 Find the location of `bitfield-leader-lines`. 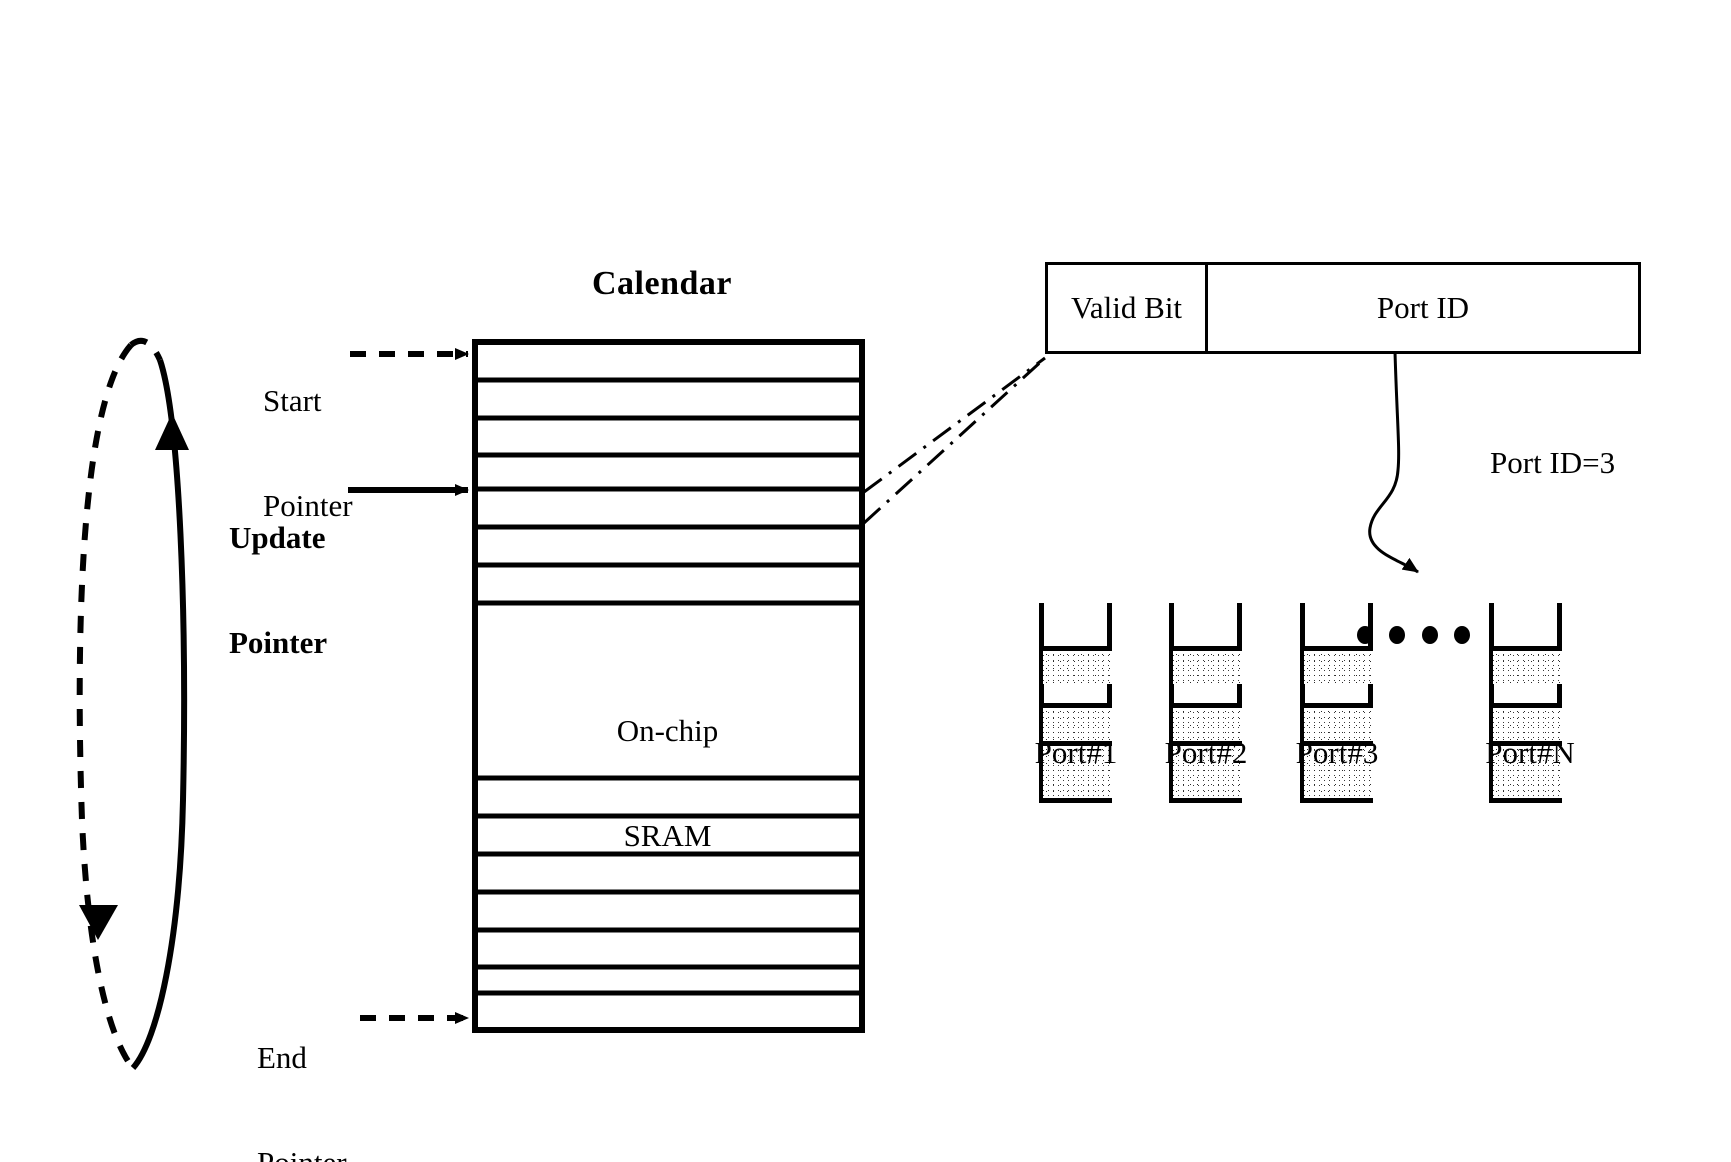

bitfield-leader-lines is located at coordinates (954, 440).